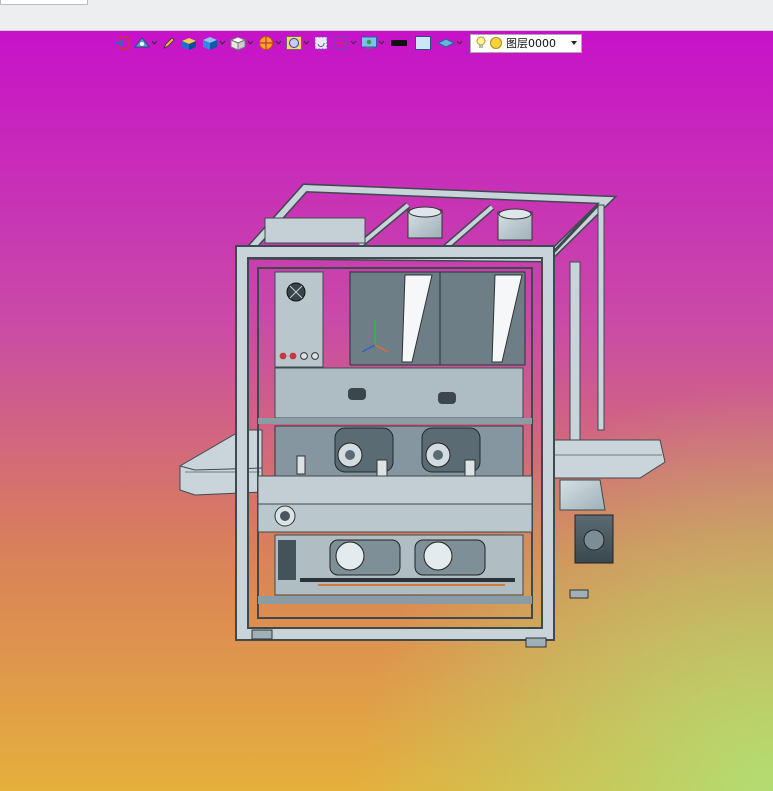 The width and height of the screenshot is (773, 791). I want to click on right-conveyor, so click(605, 519).